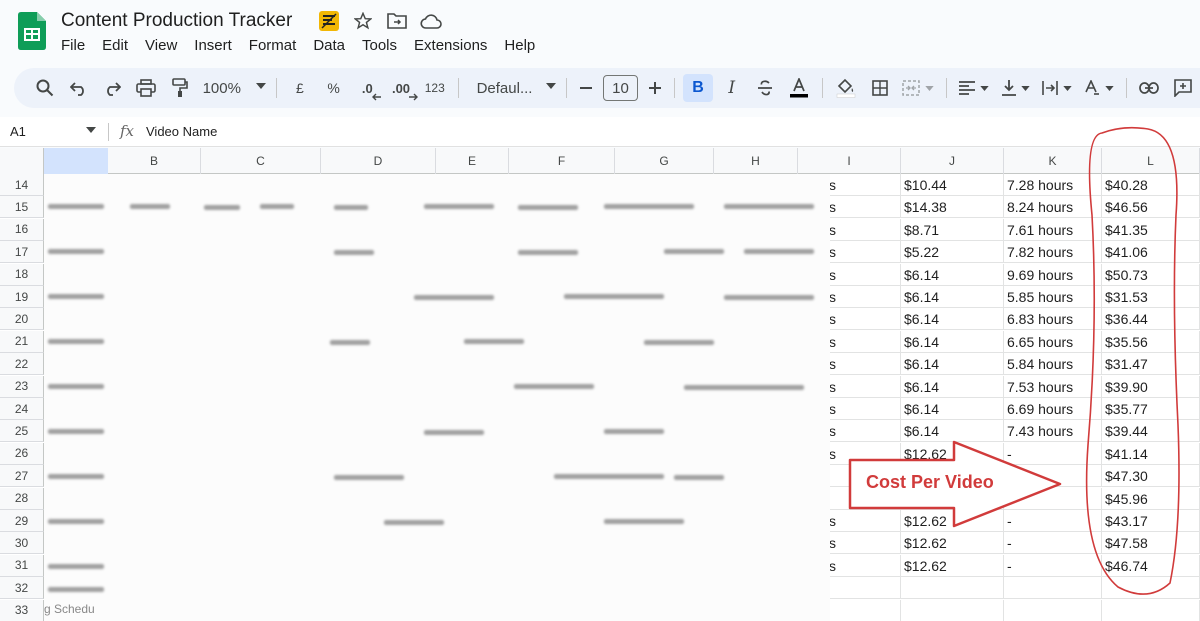 The image size is (1200, 621). Describe the element at coordinates (756, 161) in the screenshot. I see `column-header-h: H` at that location.